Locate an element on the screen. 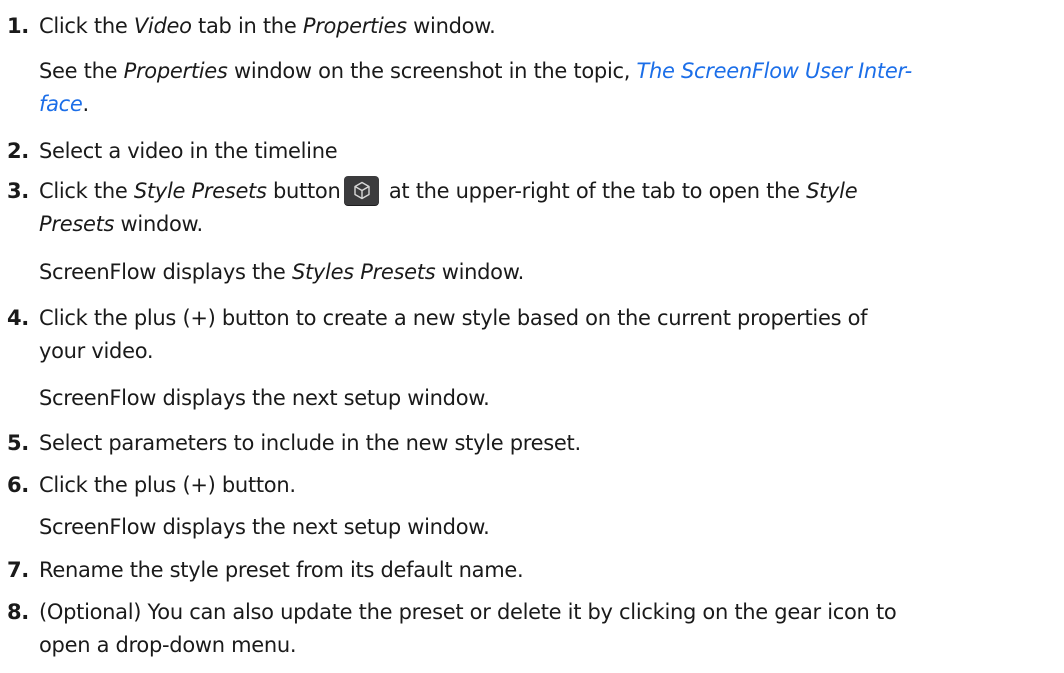 Image resolution: width=1064 pixels, height=673 pixels. emphasis-presets: Presets is located at coordinates (77, 224).